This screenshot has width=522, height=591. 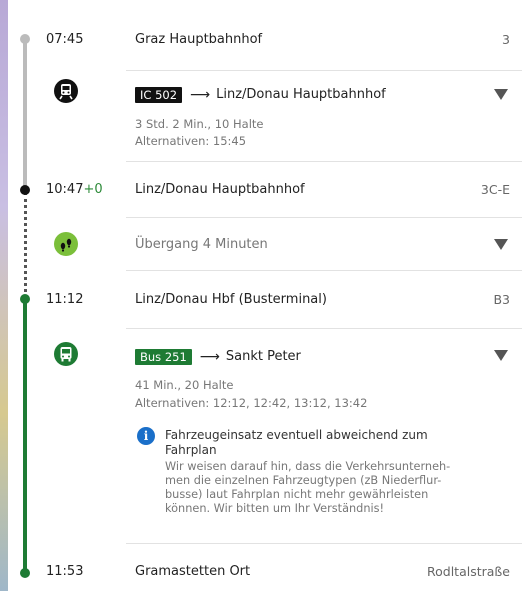 What do you see at coordinates (191, 450) in the screenshot?
I see `notice-title-line: Fahrplan` at bounding box center [191, 450].